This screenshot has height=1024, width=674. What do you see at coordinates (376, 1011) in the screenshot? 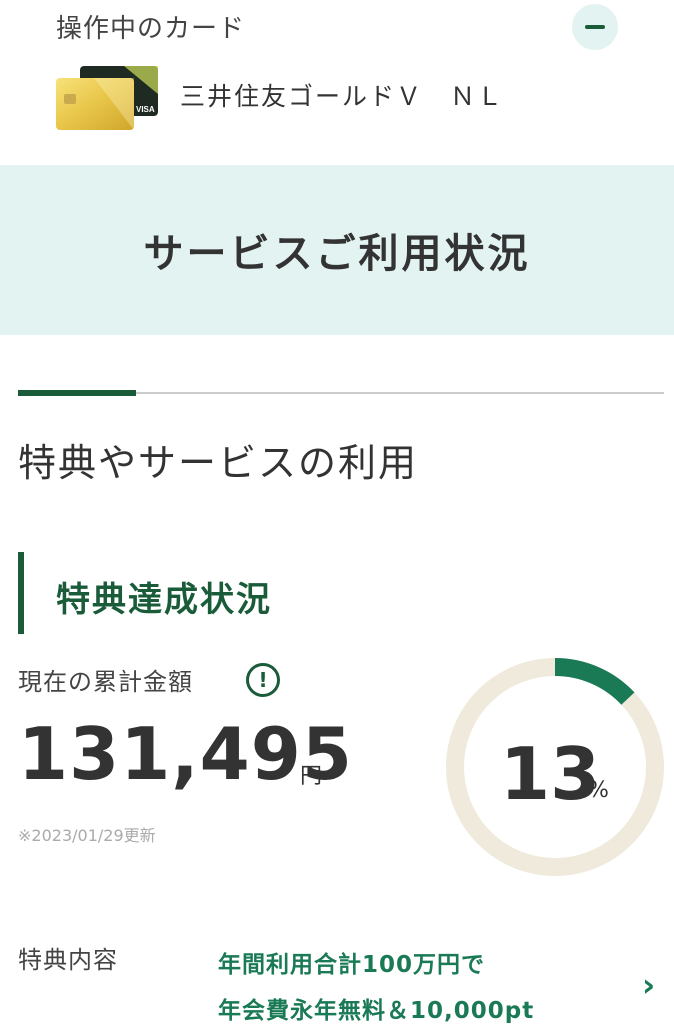
I see `benefit-line-2: 年会費永年無料＆10,000pt` at bounding box center [376, 1011].